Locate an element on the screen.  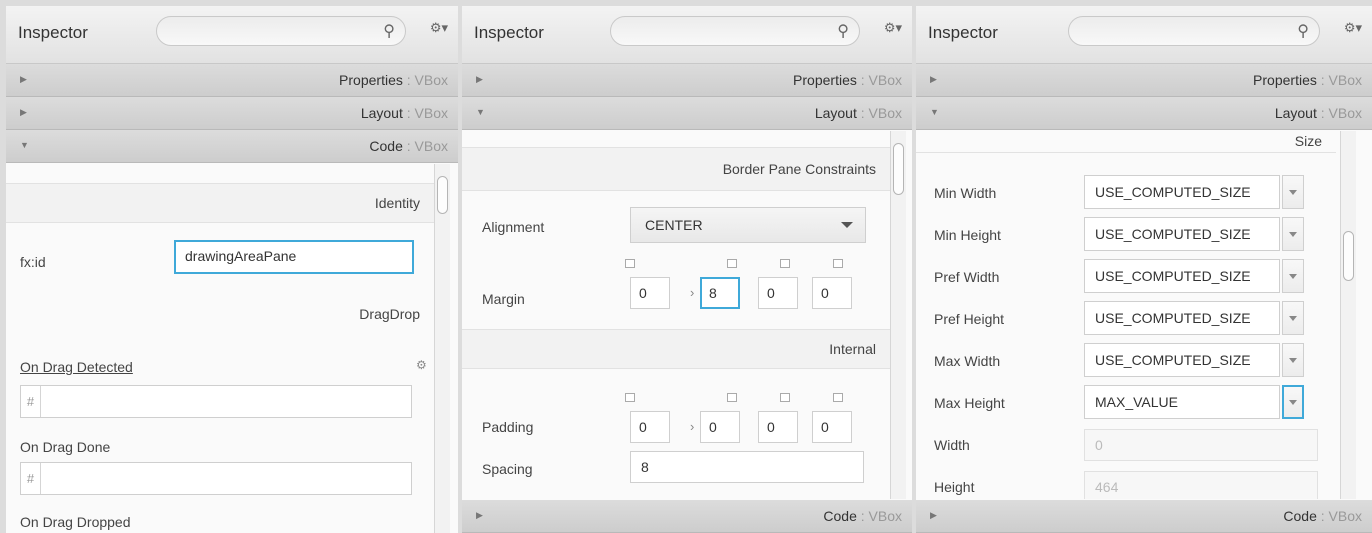
size-header: Size is located at coordinates (1126, 142).